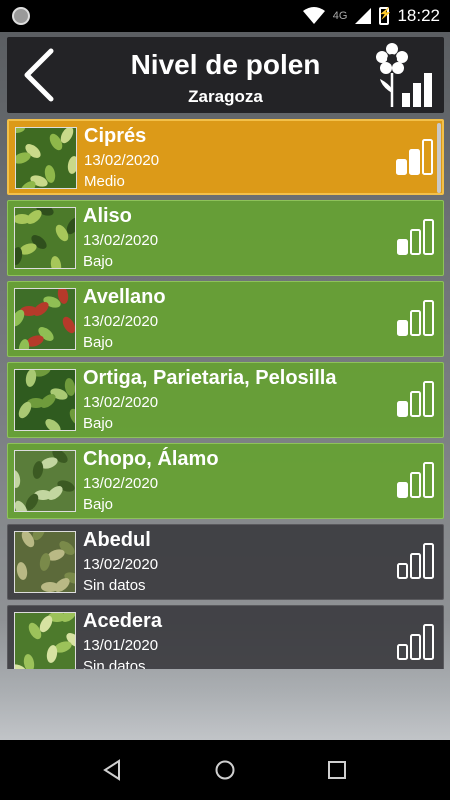 The width and height of the screenshot is (450, 800). I want to click on square-recents-icon, so click(337, 770).